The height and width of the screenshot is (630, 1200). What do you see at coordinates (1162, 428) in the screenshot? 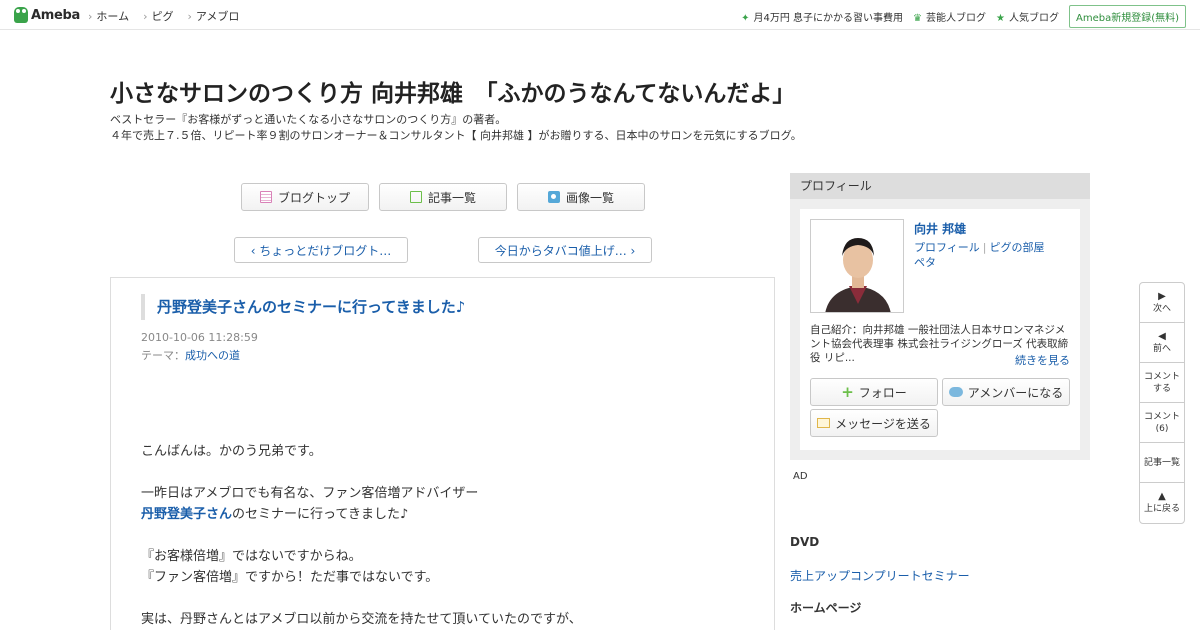
I see `comments-count: (6)` at bounding box center [1162, 428].